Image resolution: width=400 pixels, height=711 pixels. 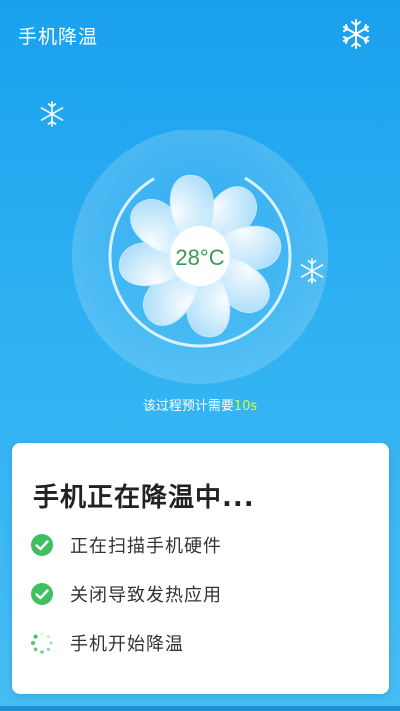 I want to click on estimate-time: 10s, so click(x=245, y=406).